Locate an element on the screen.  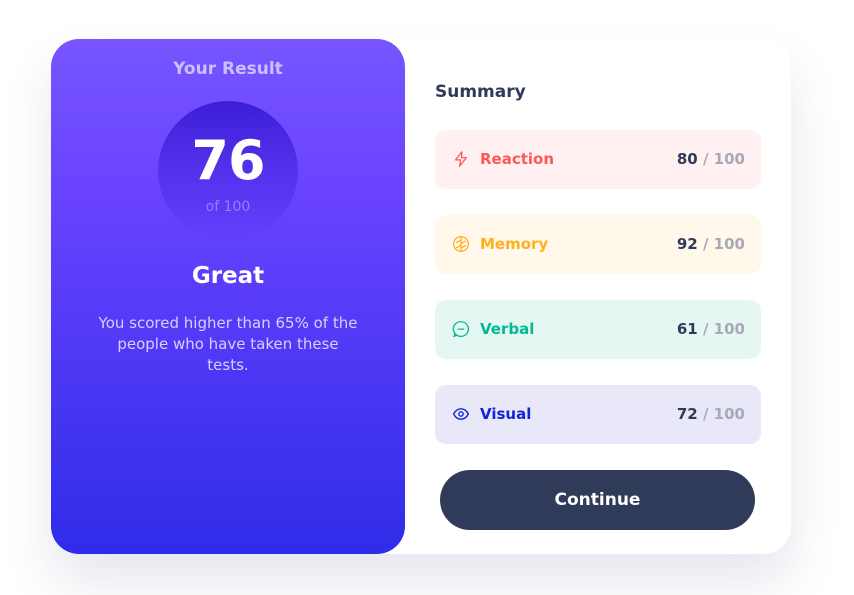
continue-button: Continue is located at coordinates (597, 500).